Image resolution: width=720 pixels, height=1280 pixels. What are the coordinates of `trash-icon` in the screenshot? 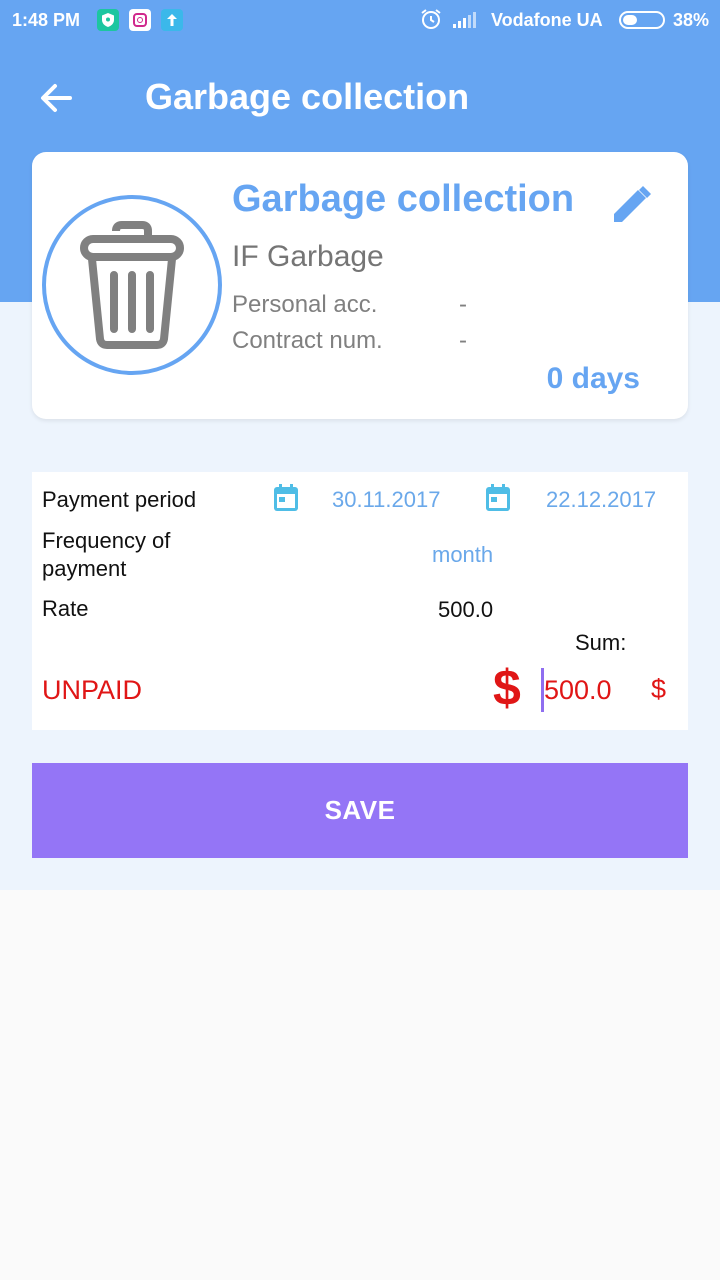 It's located at (132, 285).